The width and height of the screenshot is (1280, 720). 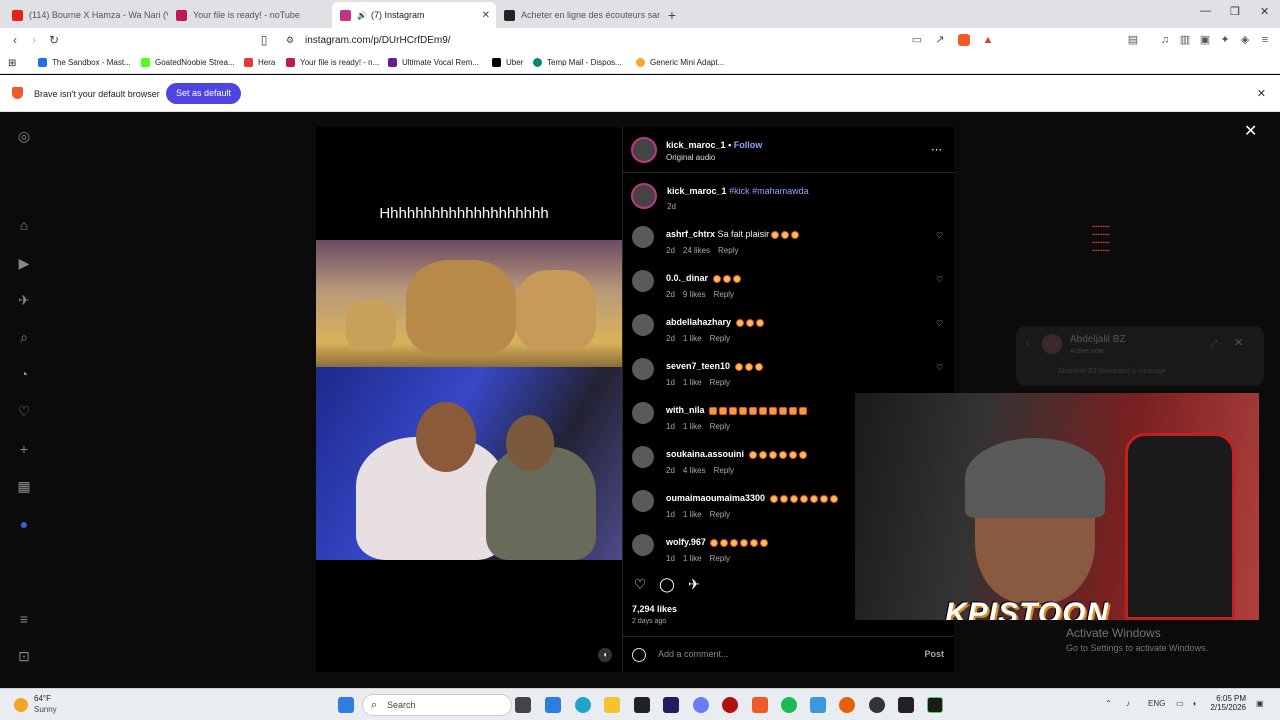 I want to click on panel-icon: ▥, so click(x=1185, y=40).